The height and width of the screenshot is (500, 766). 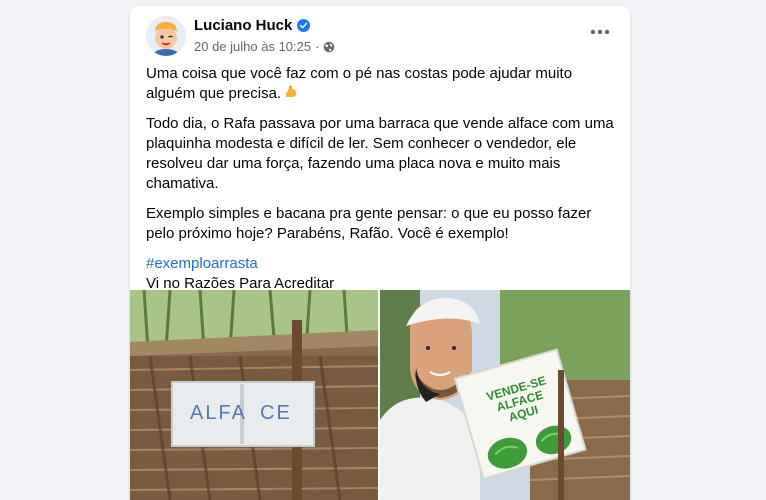 What do you see at coordinates (276, 413) in the screenshot?
I see `old-sign-right-text: CE` at bounding box center [276, 413].